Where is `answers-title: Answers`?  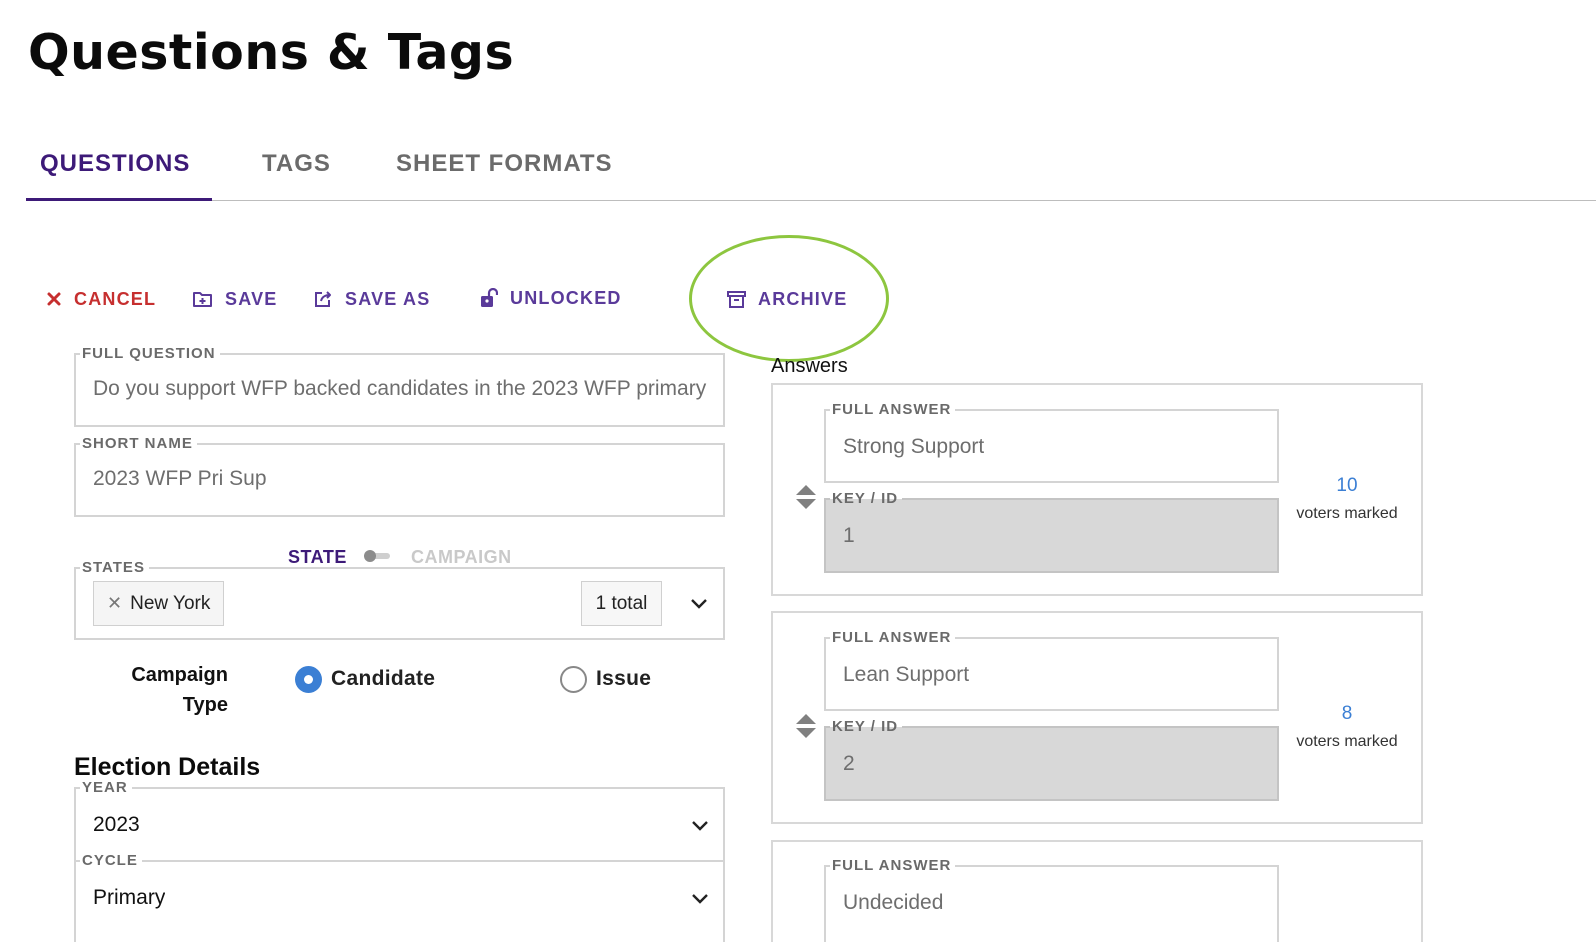
answers-title: Answers is located at coordinates (809, 366).